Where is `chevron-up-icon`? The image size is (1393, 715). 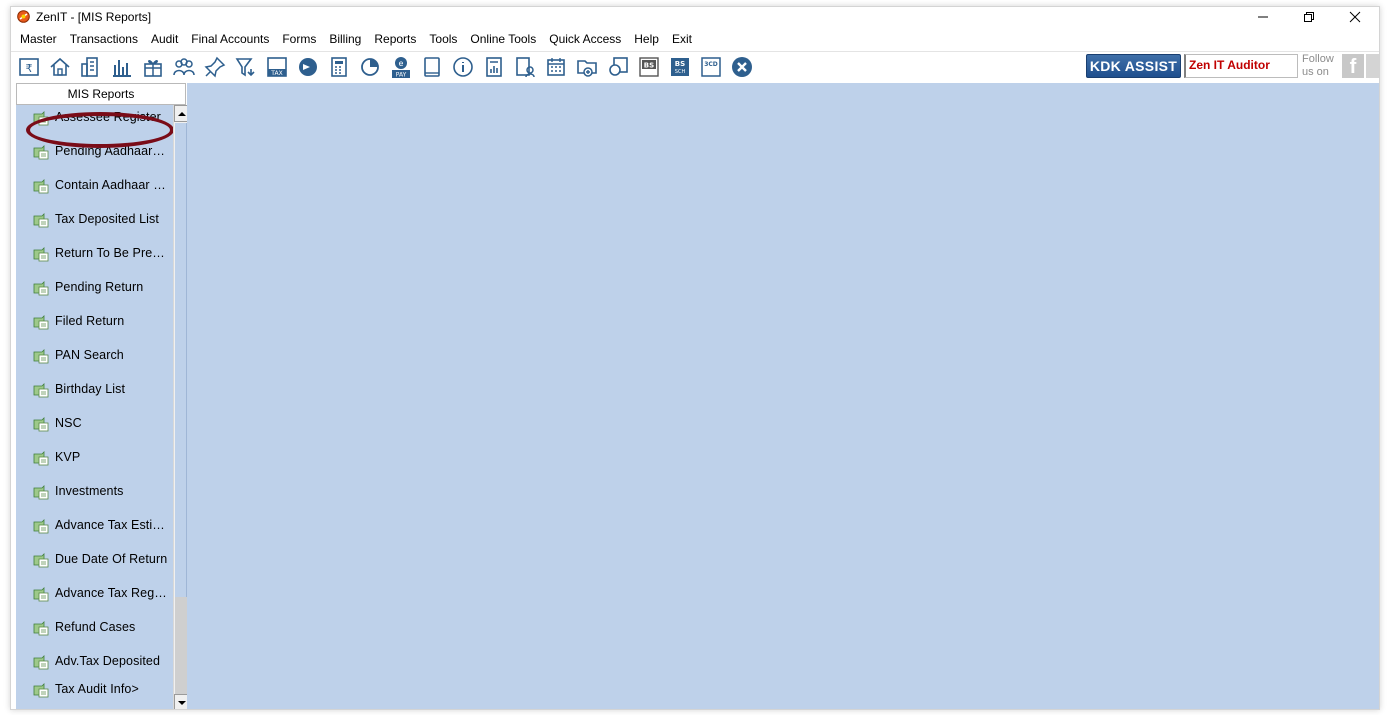 chevron-up-icon is located at coordinates (182, 113).